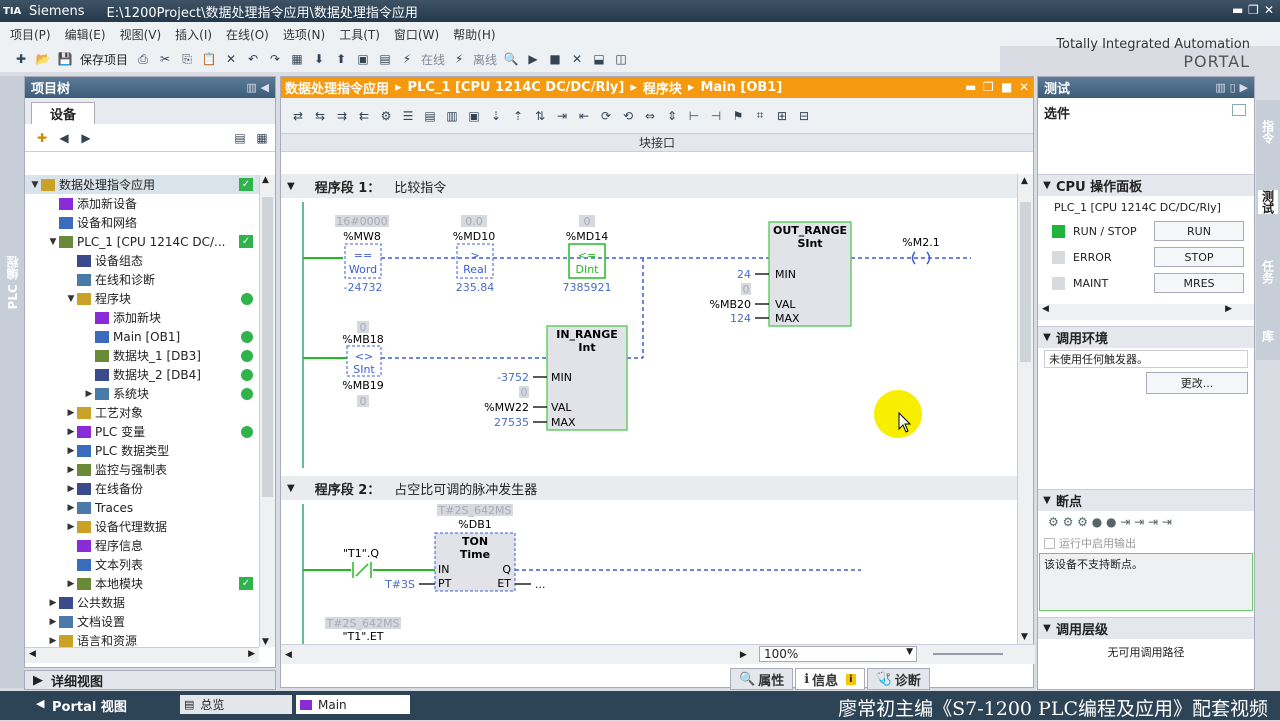 The image size is (1280, 721). What do you see at coordinates (231, 59) in the screenshot?
I see `delete-icon: ✕` at bounding box center [231, 59].